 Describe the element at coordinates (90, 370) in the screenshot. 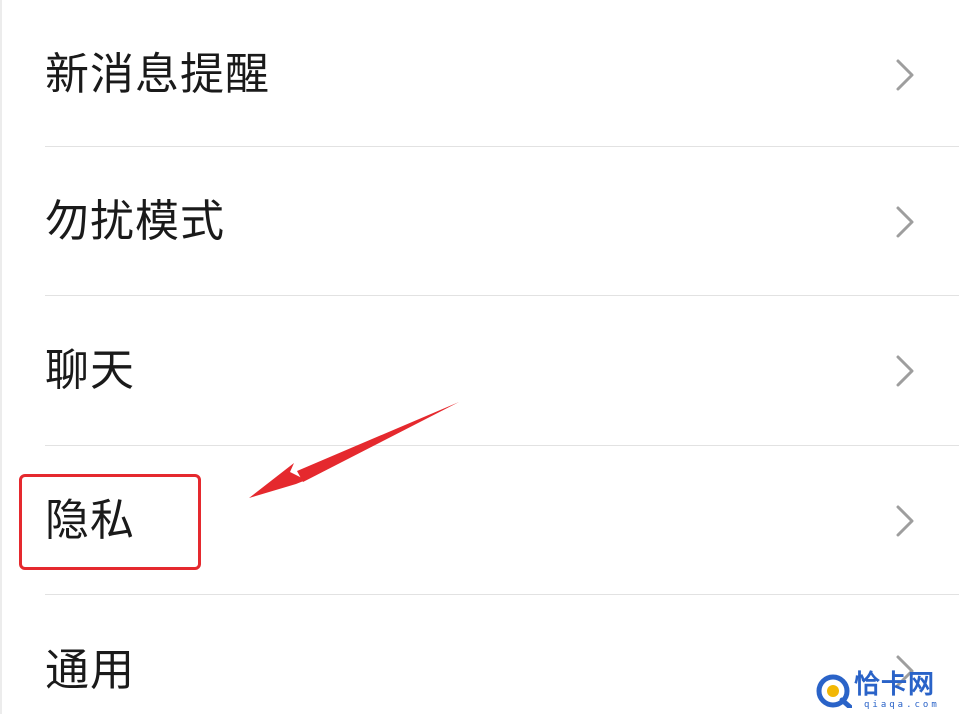

I see `settings-item-label: 聊天` at that location.